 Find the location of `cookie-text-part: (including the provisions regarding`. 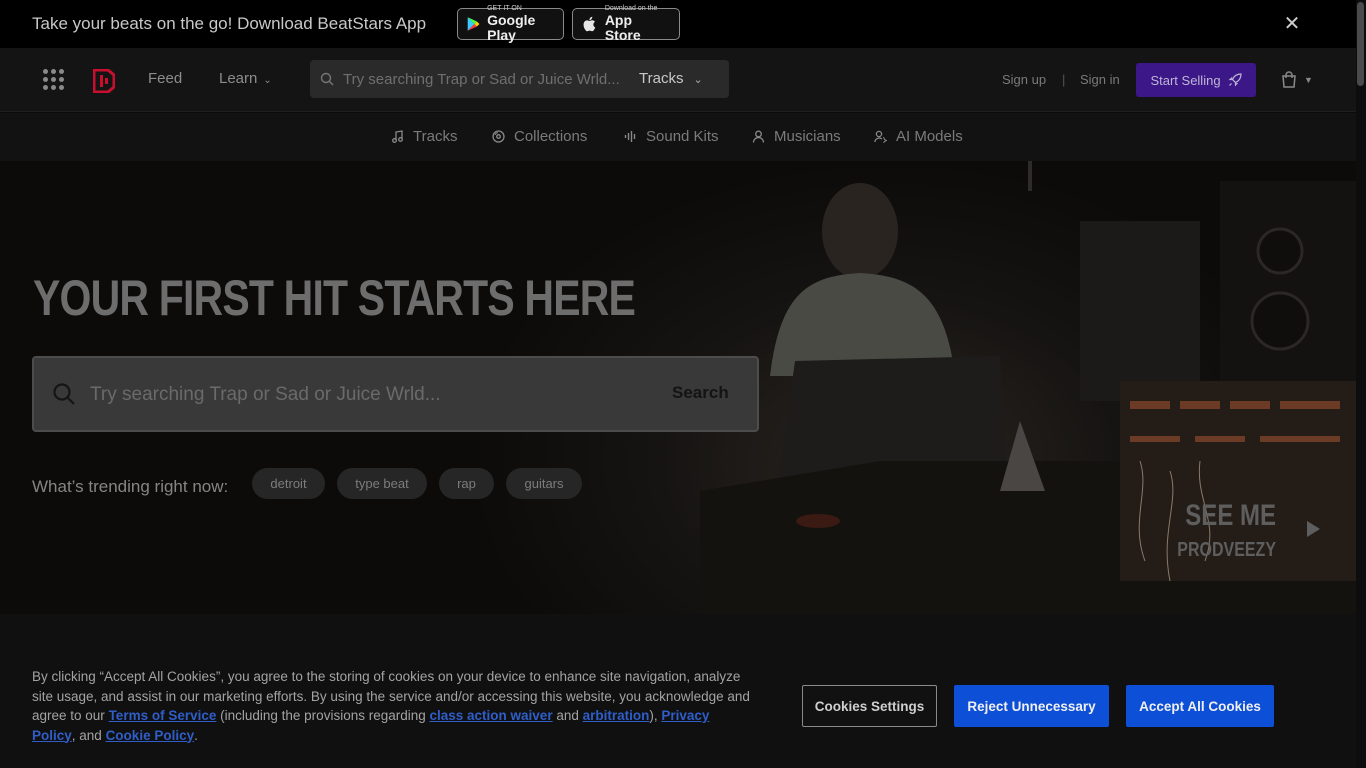

cookie-text-part: (including the provisions regarding is located at coordinates (323, 715).